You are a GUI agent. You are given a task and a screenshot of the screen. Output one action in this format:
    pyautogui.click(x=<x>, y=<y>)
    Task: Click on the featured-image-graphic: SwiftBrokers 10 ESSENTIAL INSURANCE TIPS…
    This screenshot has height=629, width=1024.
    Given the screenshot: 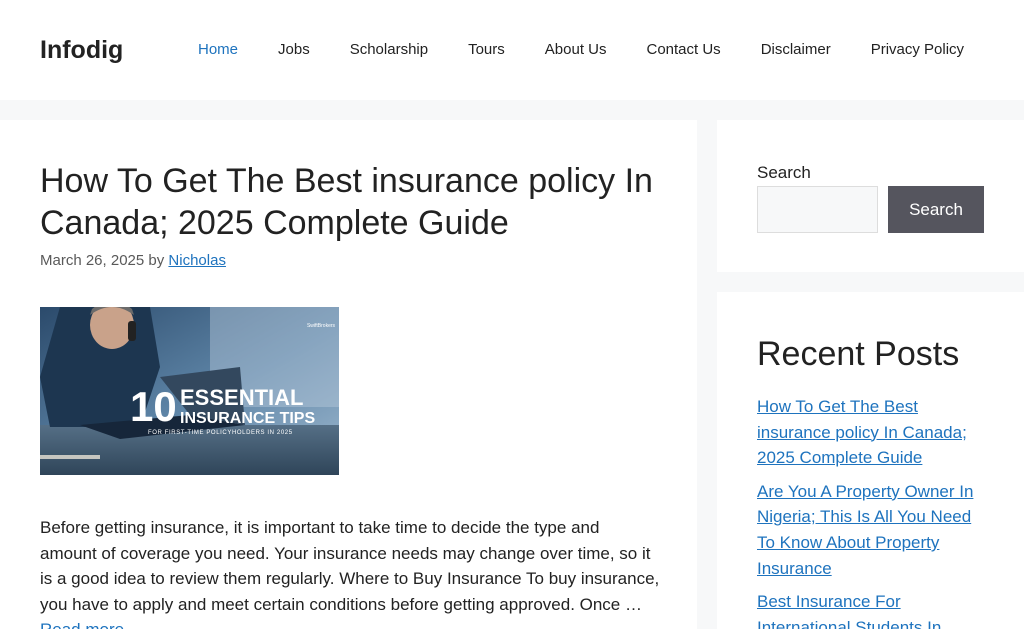 What is the action you would take?
    pyautogui.click(x=189, y=391)
    